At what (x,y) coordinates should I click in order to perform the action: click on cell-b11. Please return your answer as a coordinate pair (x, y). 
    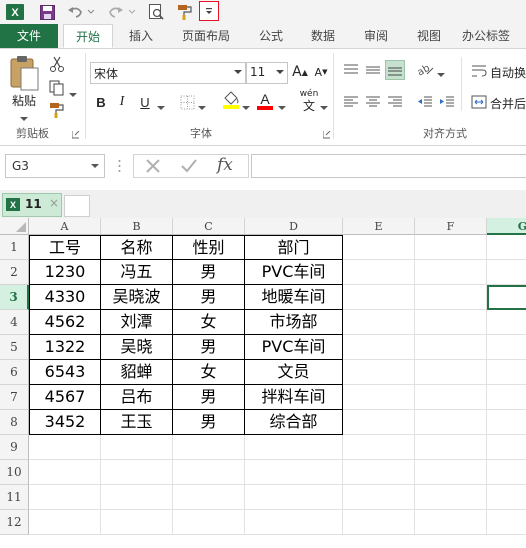
    Looking at the image, I should click on (137, 497).